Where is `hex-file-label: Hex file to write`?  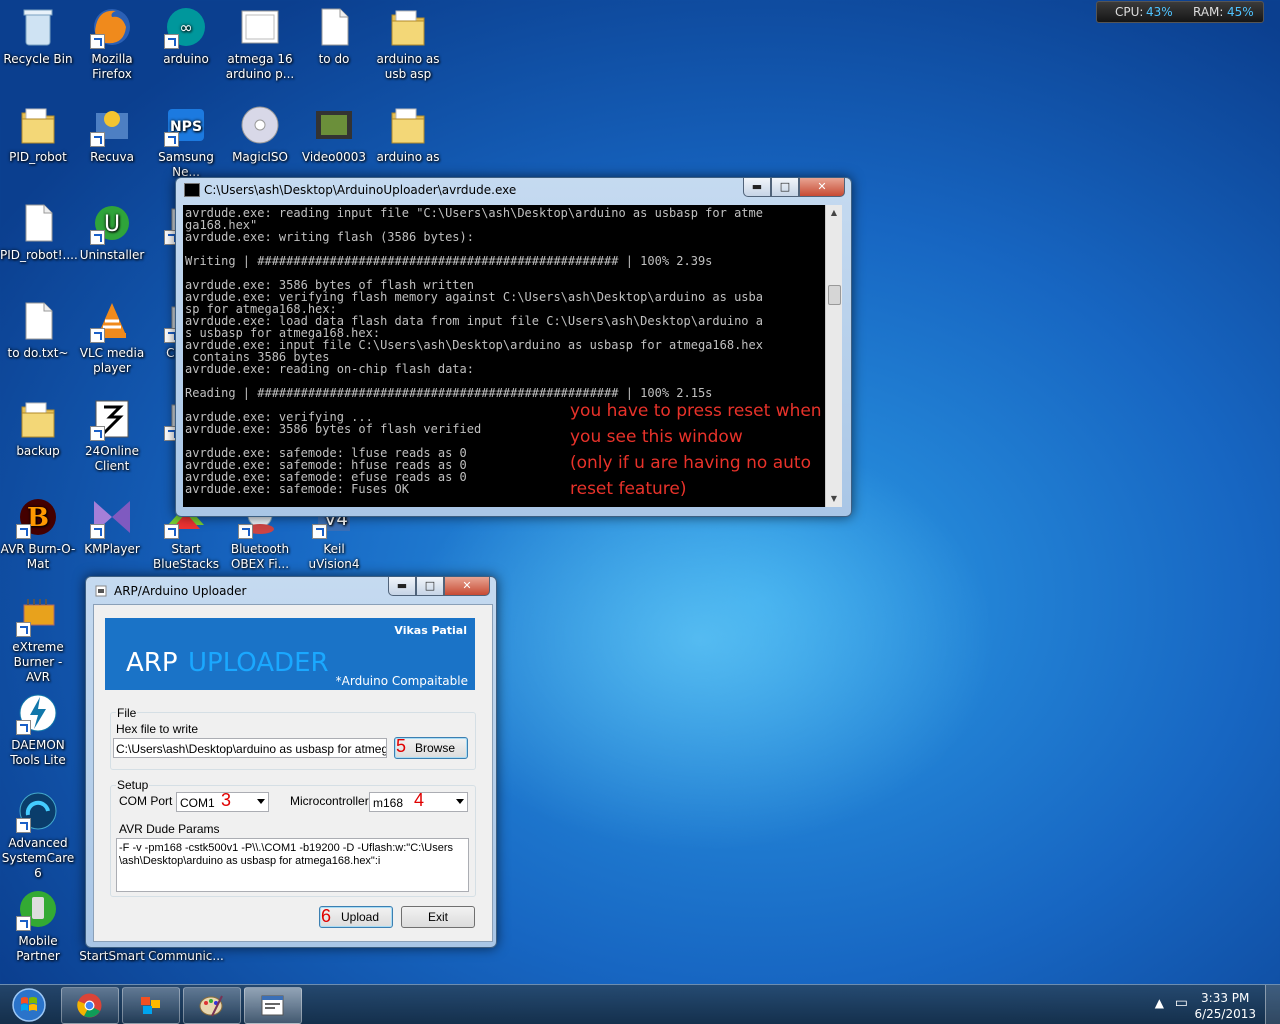 hex-file-label: Hex file to write is located at coordinates (157, 729).